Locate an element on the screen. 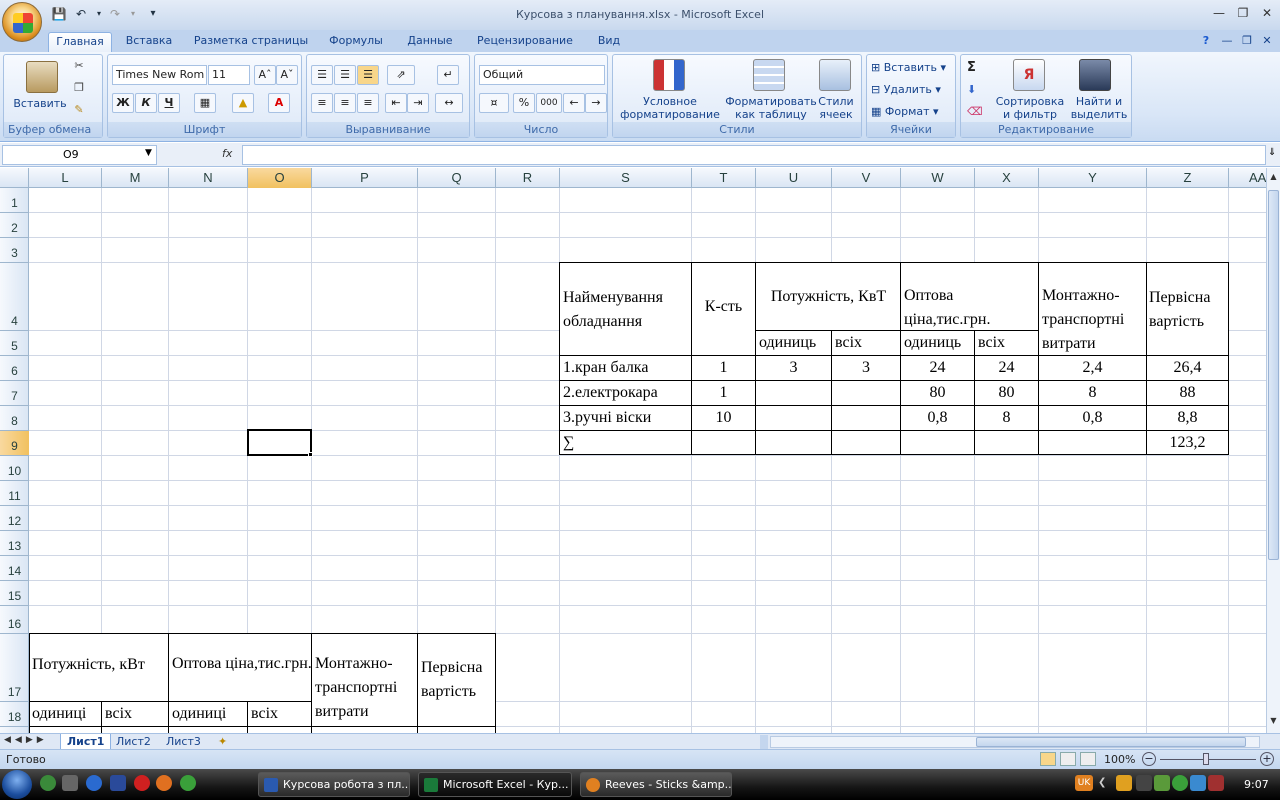 The width and height of the screenshot is (1280, 800). vertical-scrollbar: ▲ ▼ is located at coordinates (1273, 450).